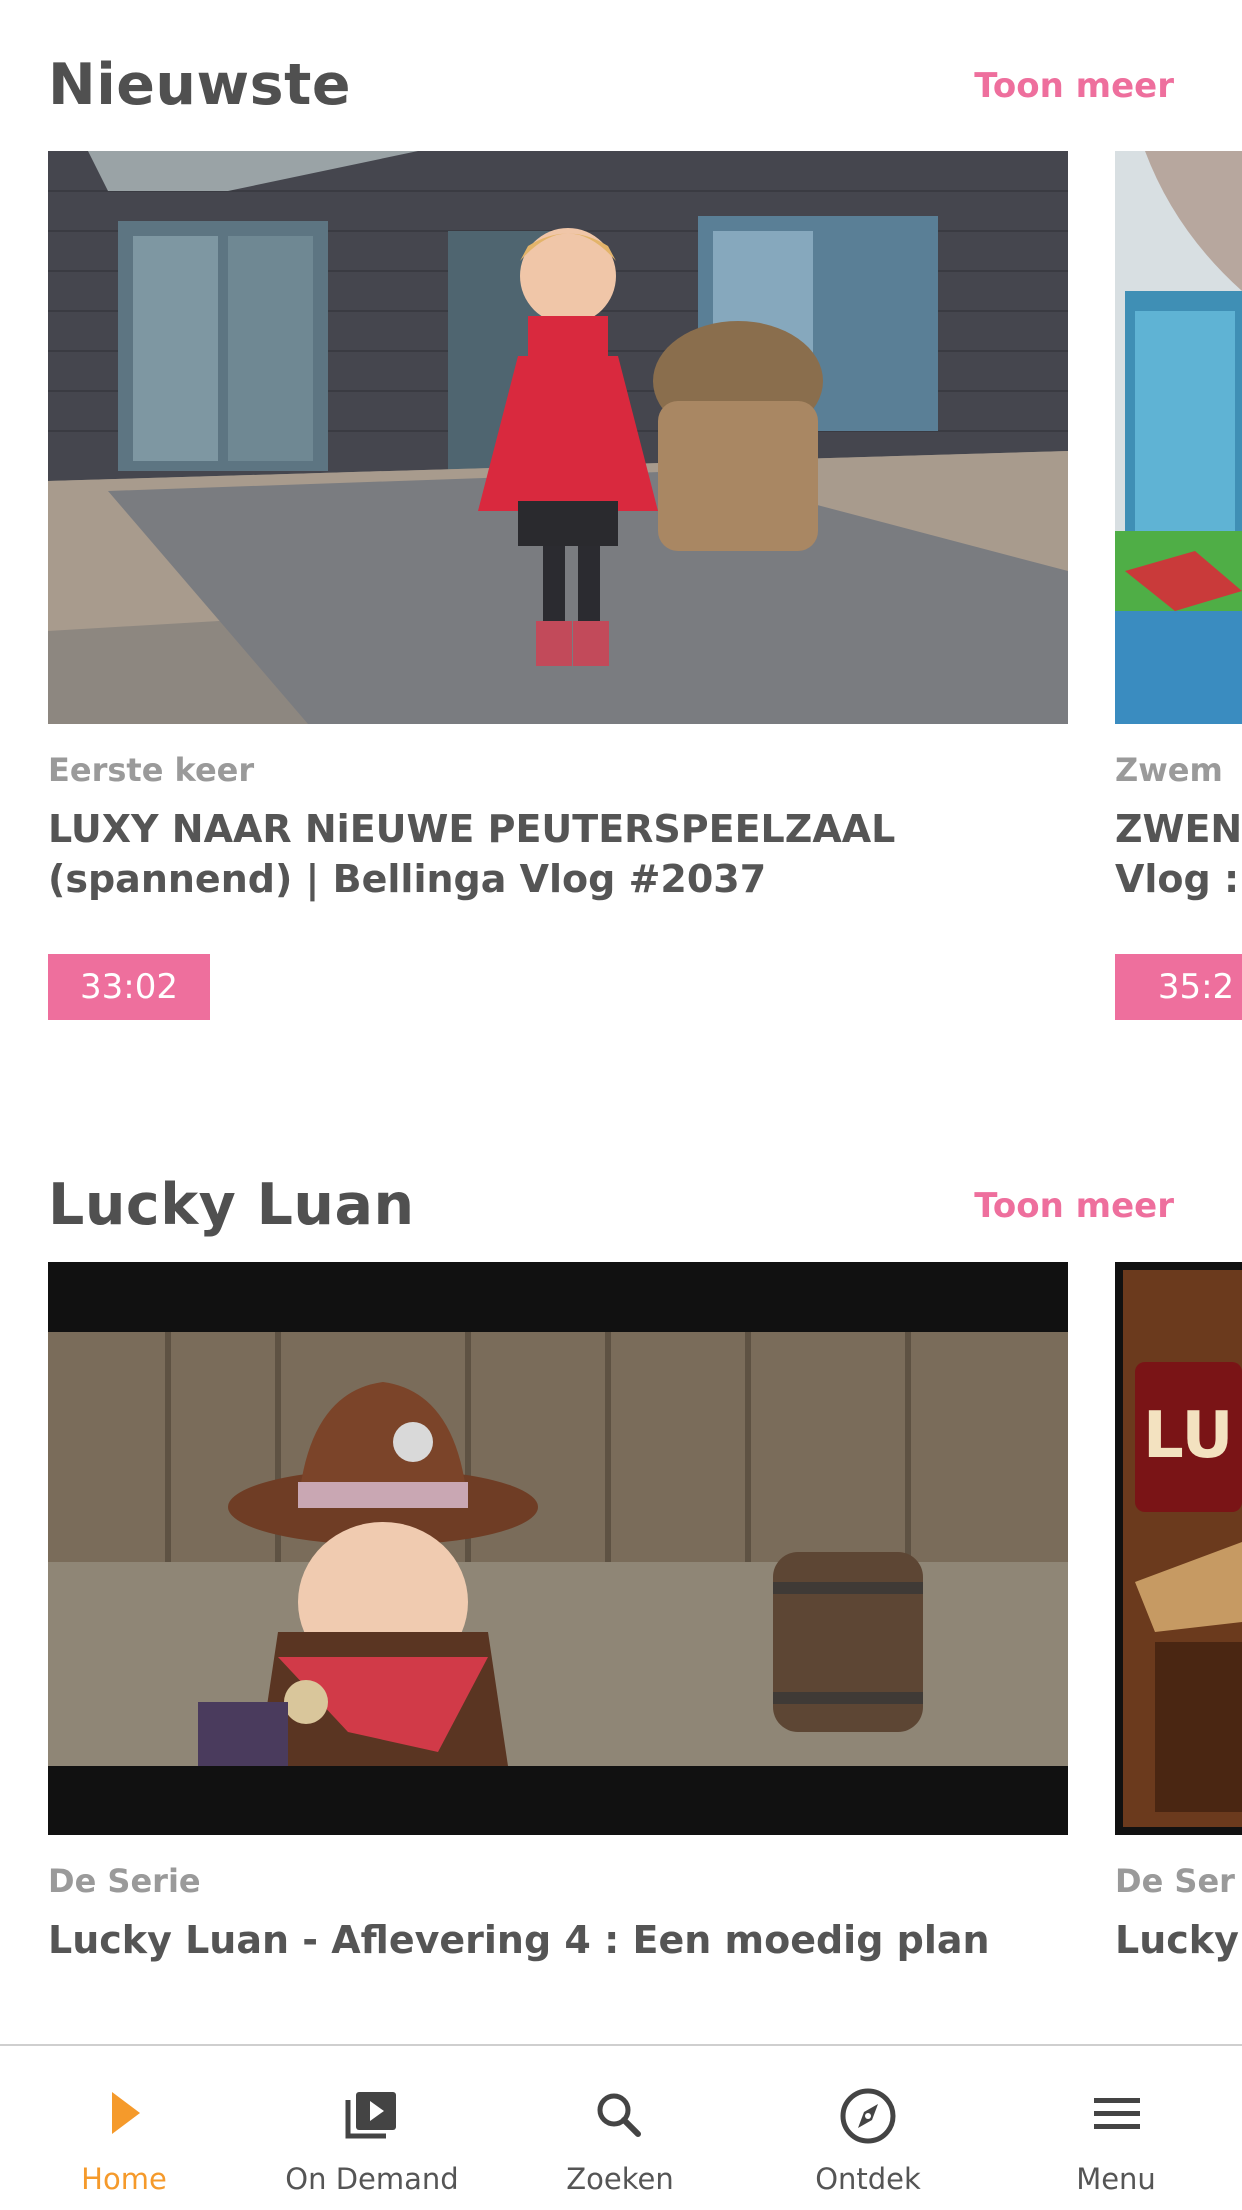  Describe the element at coordinates (1177, 879) in the screenshot. I see `video-title-line-2: Vlog :` at that location.